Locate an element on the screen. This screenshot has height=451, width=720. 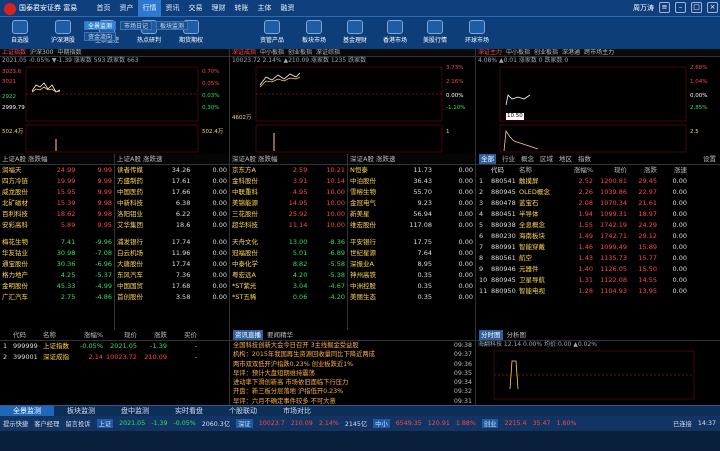
stock-row: 艾华集团 18.6 0.00 is located at coordinates (172, 225).